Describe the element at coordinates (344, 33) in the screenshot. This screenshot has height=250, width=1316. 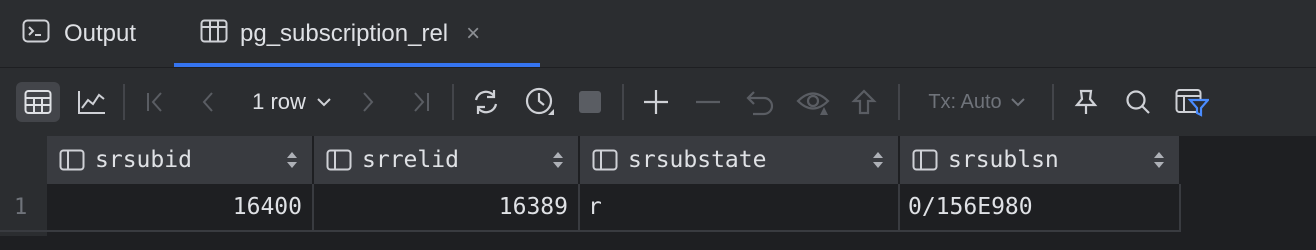
I see `tab-table-label: pg_subscription_rel` at that location.